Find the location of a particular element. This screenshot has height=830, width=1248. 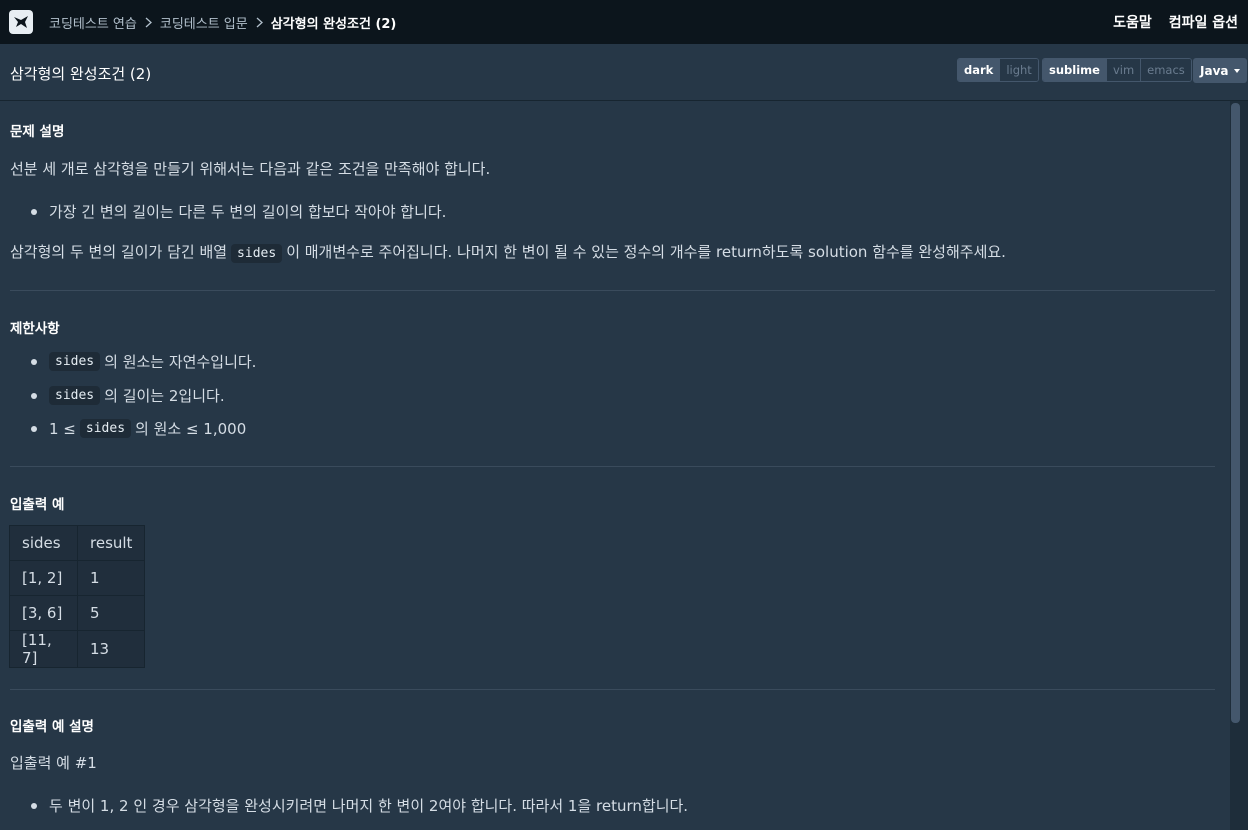

table-cell: 13 is located at coordinates (111, 649).